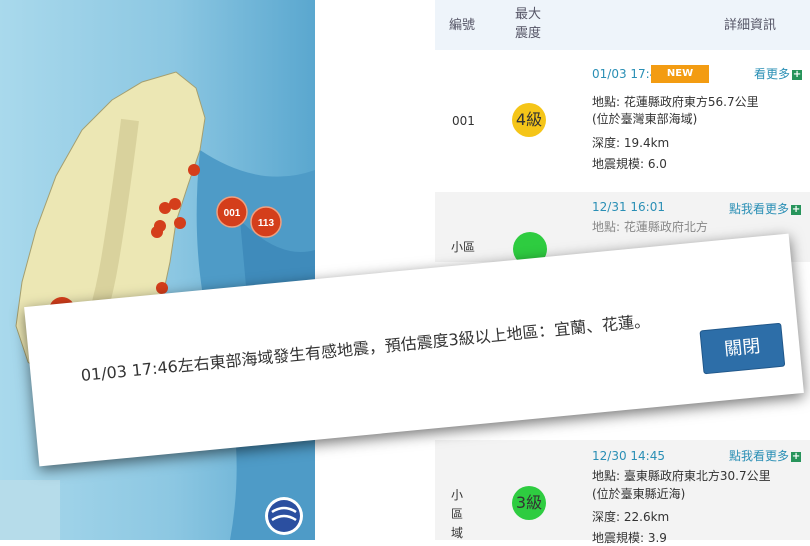  Describe the element at coordinates (639, 494) in the screenshot. I see `quake-location-detail: (位於臺東縣近海)` at that location.